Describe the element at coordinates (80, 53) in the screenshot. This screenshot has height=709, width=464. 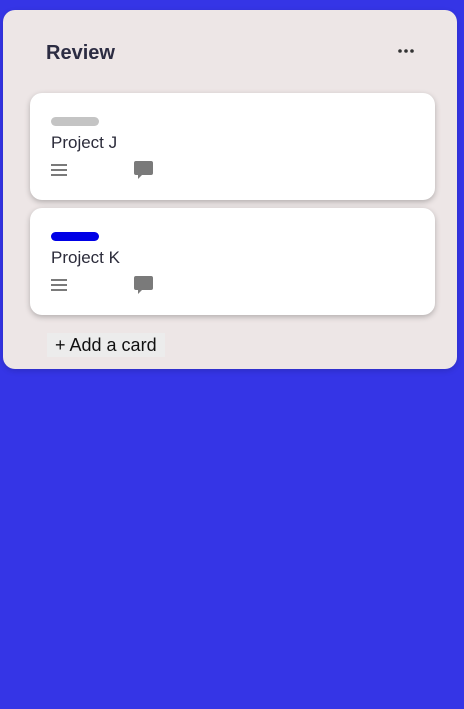
I see `column-title: Review` at that location.